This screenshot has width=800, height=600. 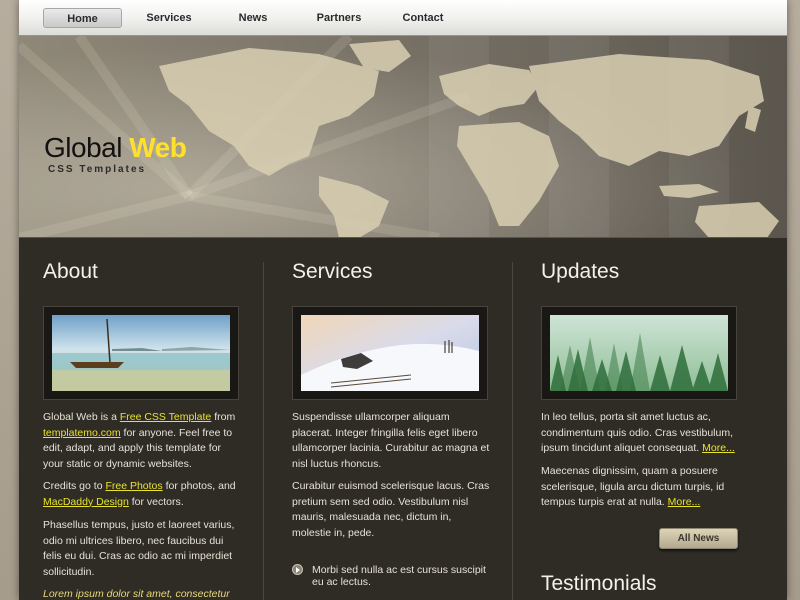 I want to click on about-image-frame, so click(x=141, y=353).